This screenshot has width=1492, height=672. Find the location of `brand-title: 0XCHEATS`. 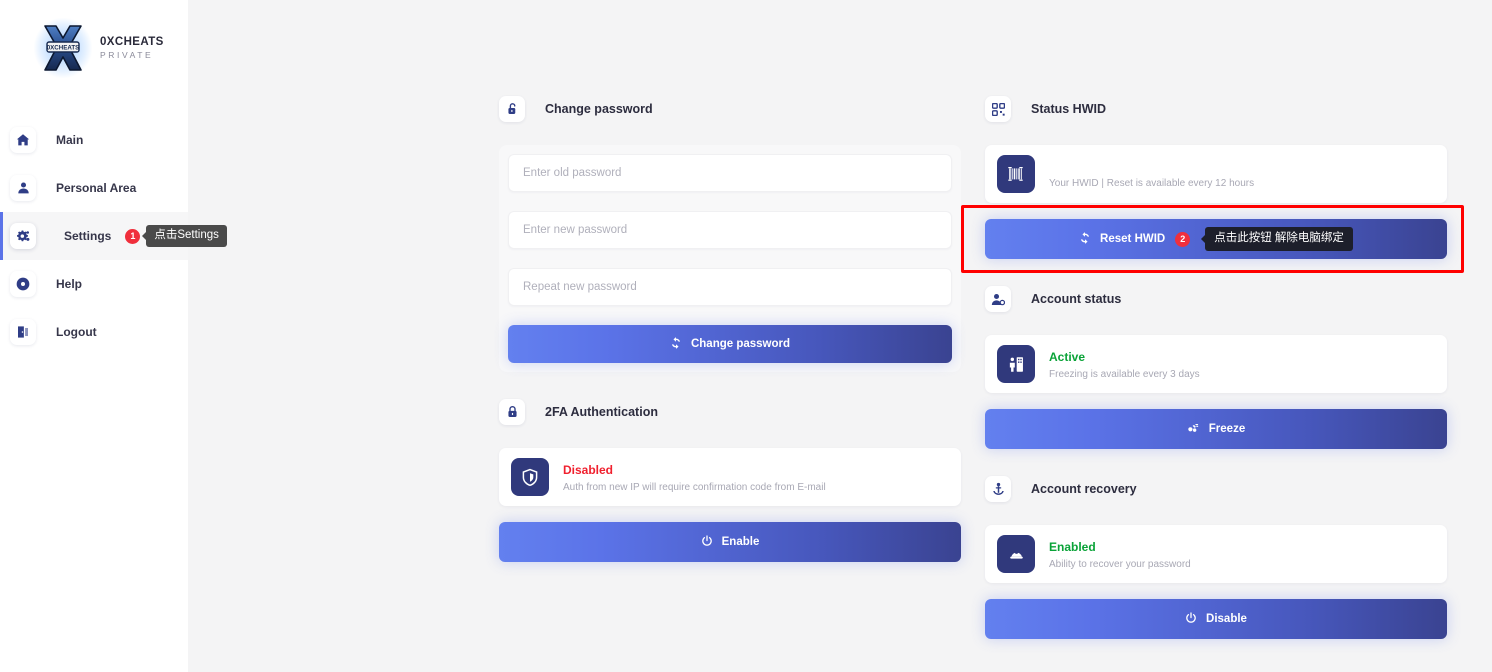

brand-title: 0XCHEATS is located at coordinates (132, 42).